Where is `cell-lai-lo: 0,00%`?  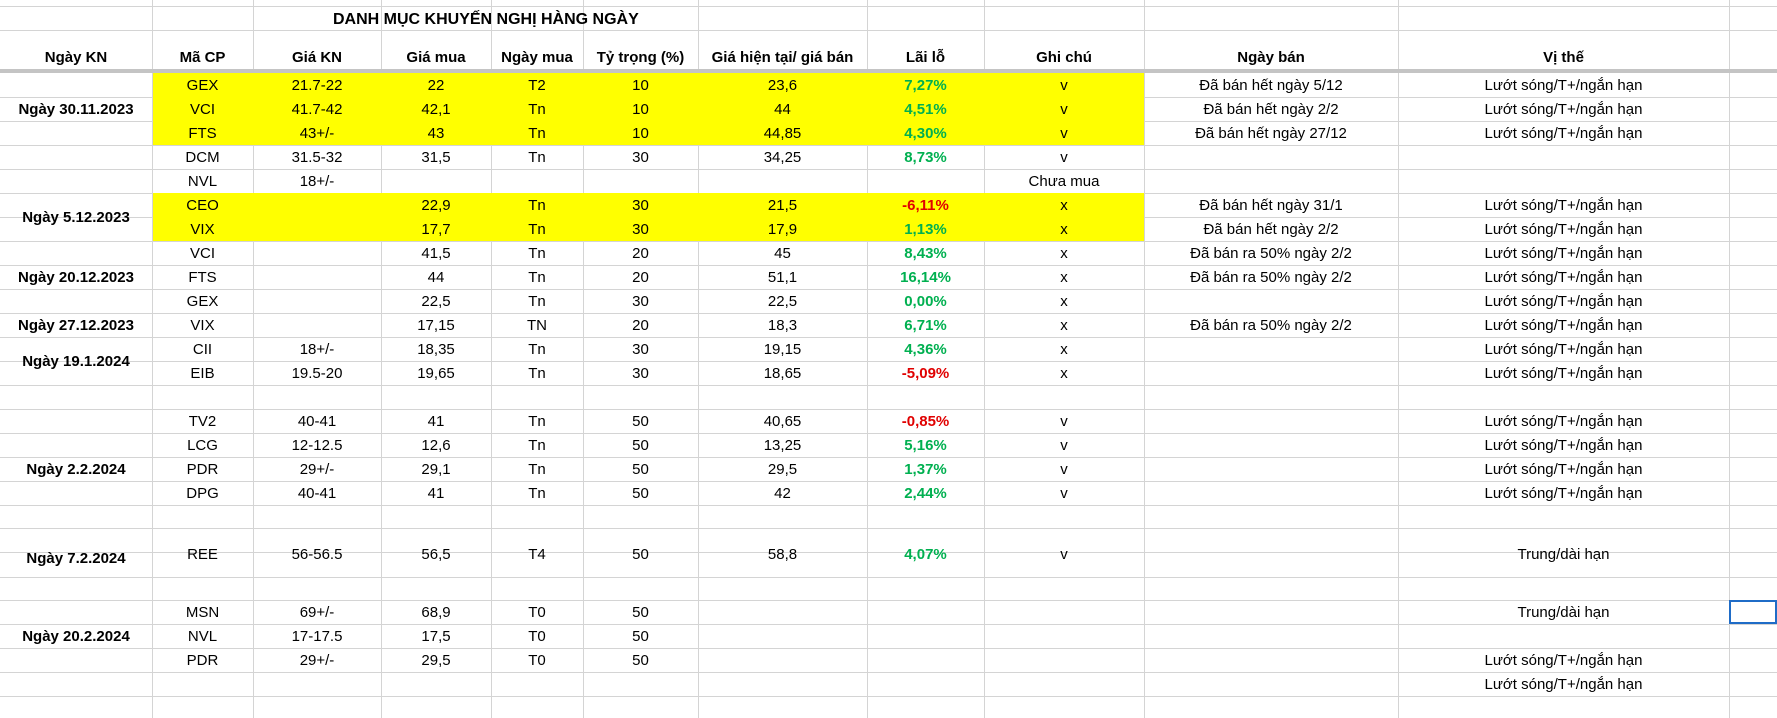 cell-lai-lo: 0,00% is located at coordinates (925, 301).